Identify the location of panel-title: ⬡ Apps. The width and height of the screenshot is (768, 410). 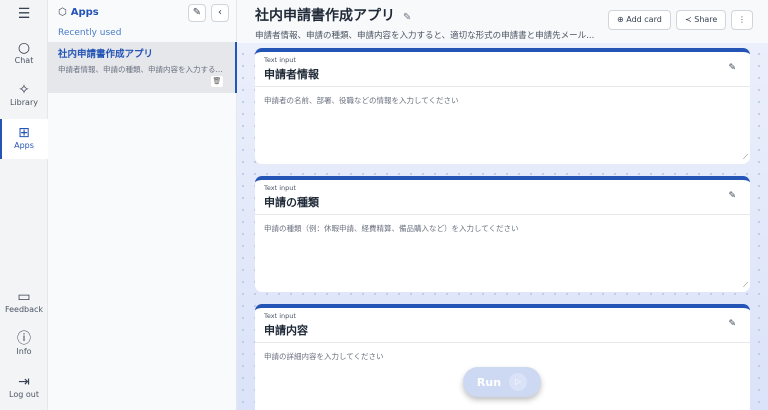
(78, 12).